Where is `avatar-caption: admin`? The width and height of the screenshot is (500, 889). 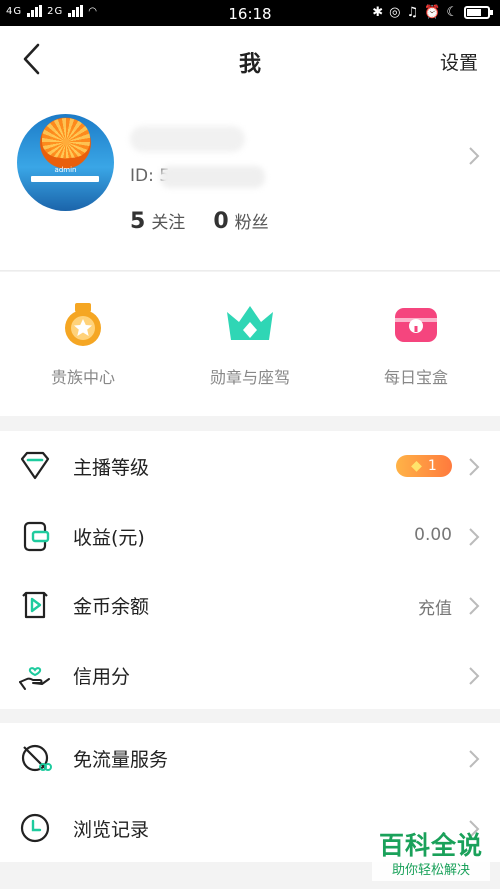
avatar-caption: admin is located at coordinates (65, 170).